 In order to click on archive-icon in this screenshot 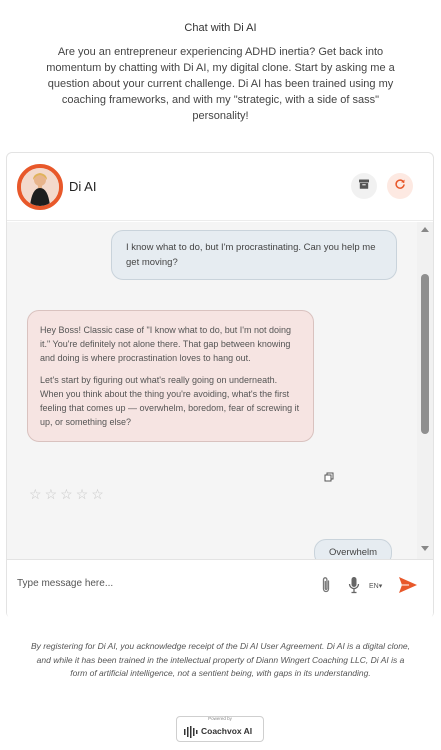, I will do `click(364, 186)`.